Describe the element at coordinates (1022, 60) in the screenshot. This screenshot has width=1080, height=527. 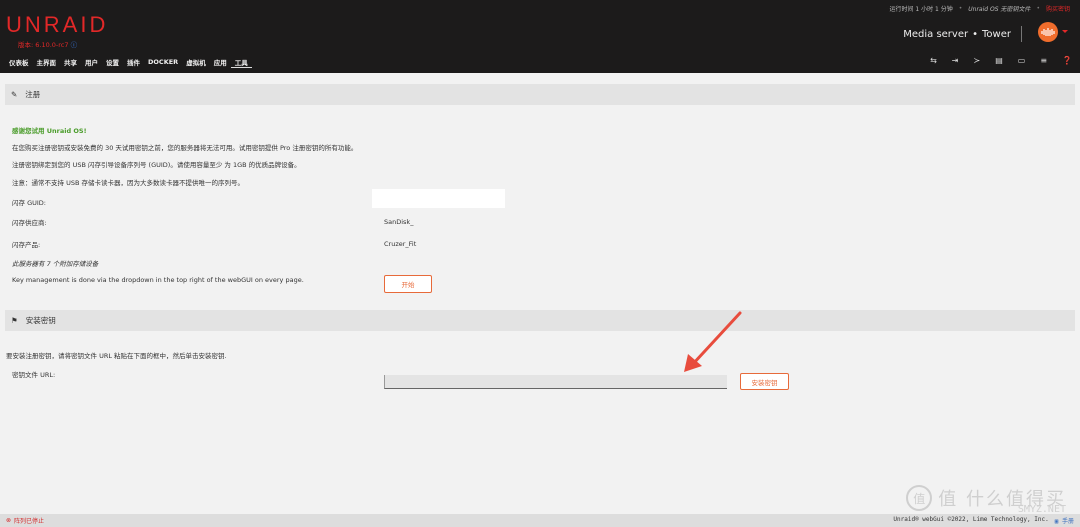
I see `monitor-icon: ▭` at that location.